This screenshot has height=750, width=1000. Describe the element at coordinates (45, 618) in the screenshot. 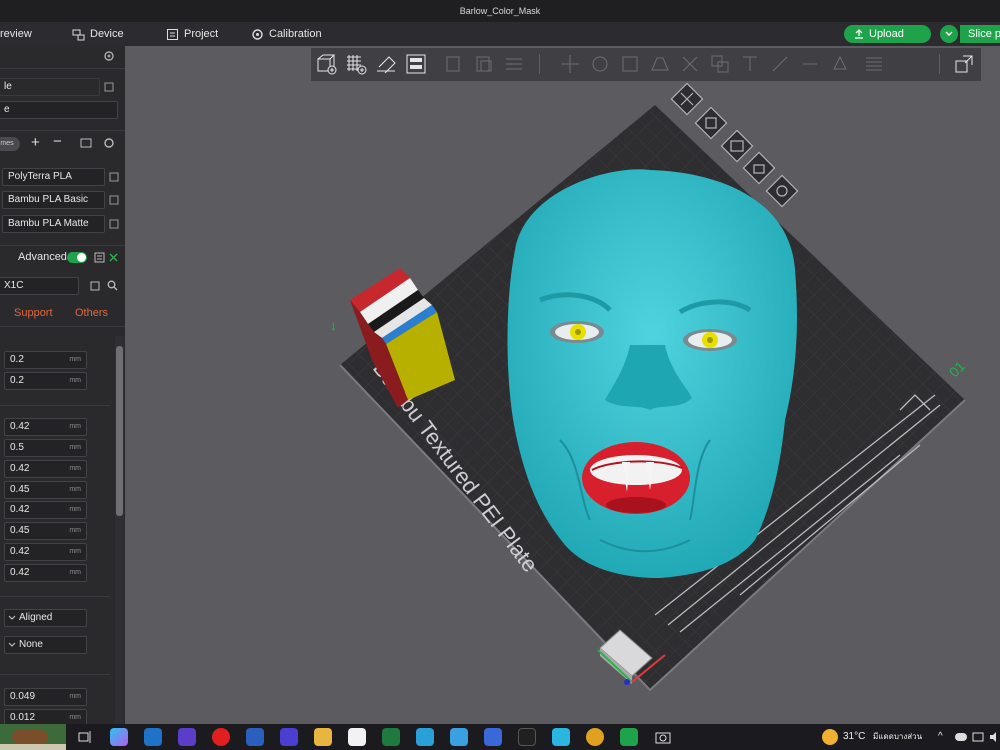

I see `seam-position-select: Aligned` at that location.